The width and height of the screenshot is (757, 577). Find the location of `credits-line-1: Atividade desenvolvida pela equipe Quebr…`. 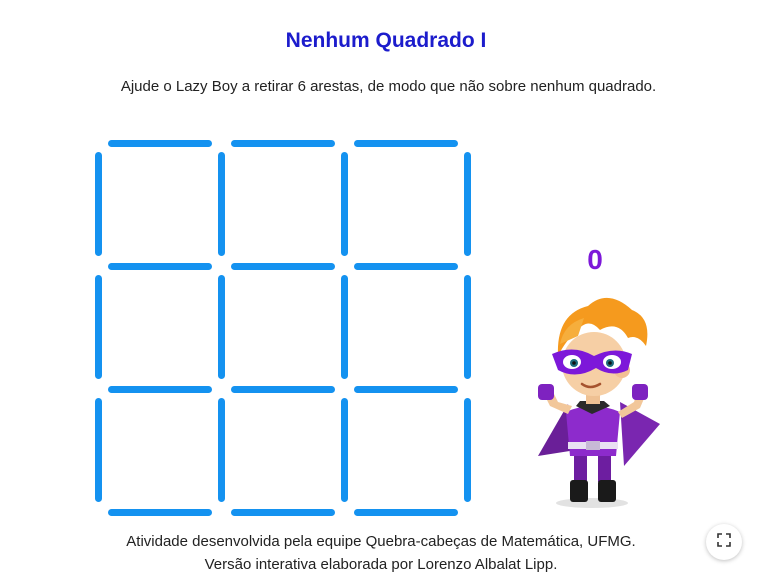

credits-line-1: Atividade desenvolvida pela equipe Quebr… is located at coordinates (381, 541).